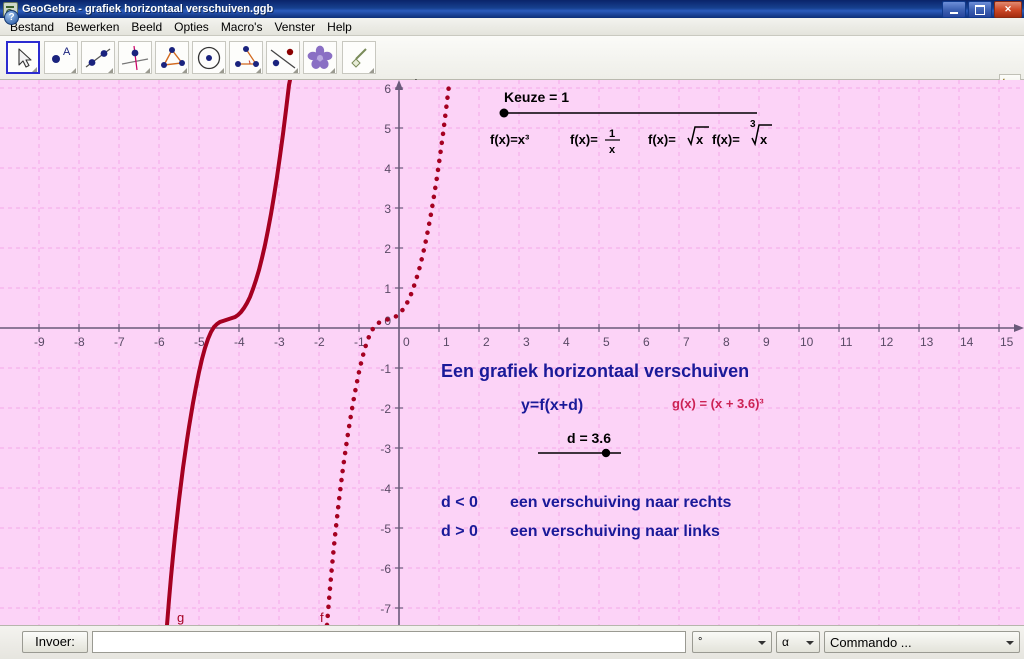  Describe the element at coordinates (359, 342) in the screenshot. I see `x-tick: -1` at that location.